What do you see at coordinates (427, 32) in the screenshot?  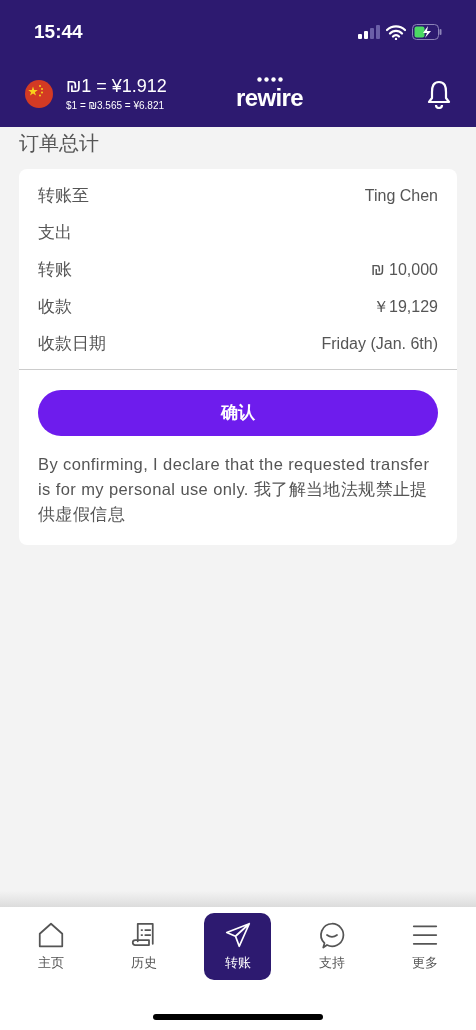 I see `battery-icon` at bounding box center [427, 32].